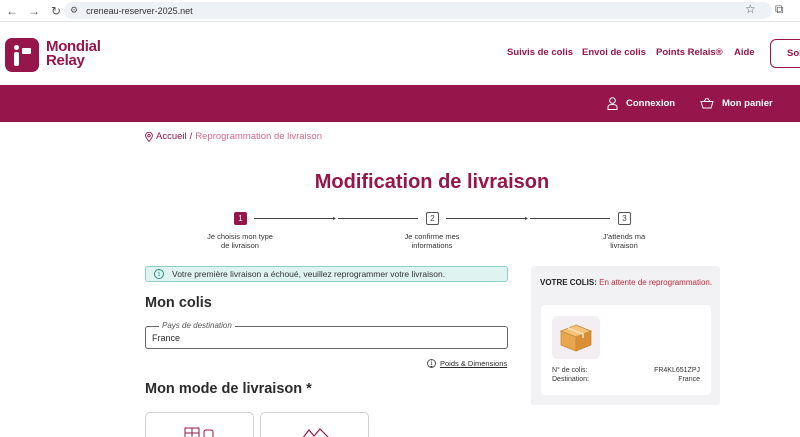 The height and width of the screenshot is (437, 800). What do you see at coordinates (139, 10) in the screenshot?
I see `url-text: creneau-reserver-2025.net` at bounding box center [139, 10].